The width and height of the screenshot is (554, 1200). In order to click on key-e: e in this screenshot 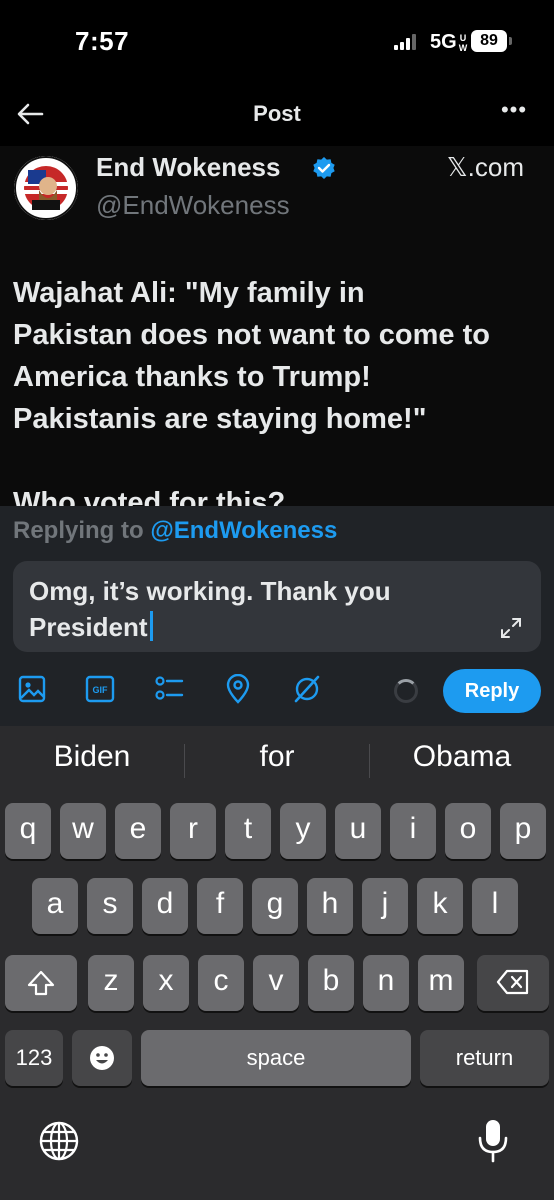, I will do `click(138, 831)`.